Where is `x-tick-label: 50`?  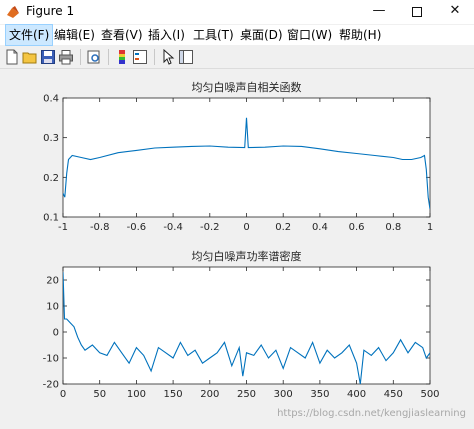 x-tick-label: 50 is located at coordinates (99, 394).